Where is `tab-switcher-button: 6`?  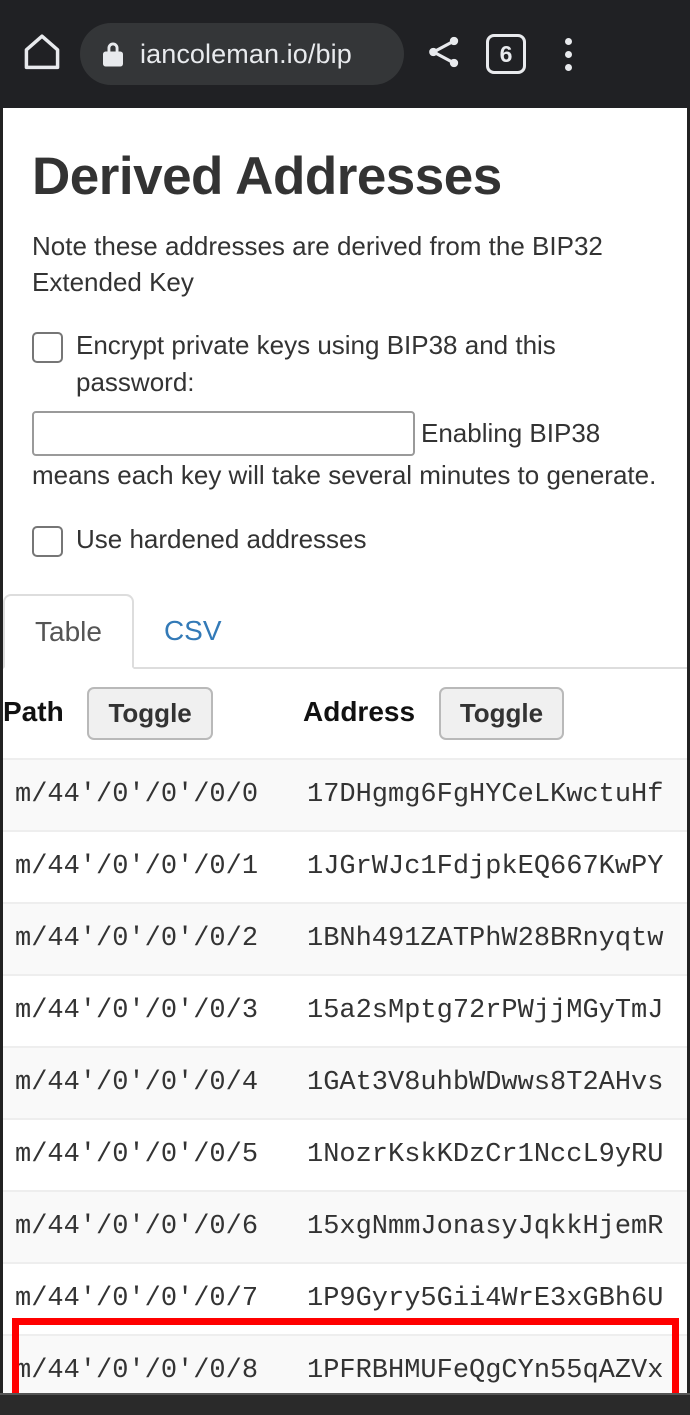 tab-switcher-button: 6 is located at coordinates (506, 54).